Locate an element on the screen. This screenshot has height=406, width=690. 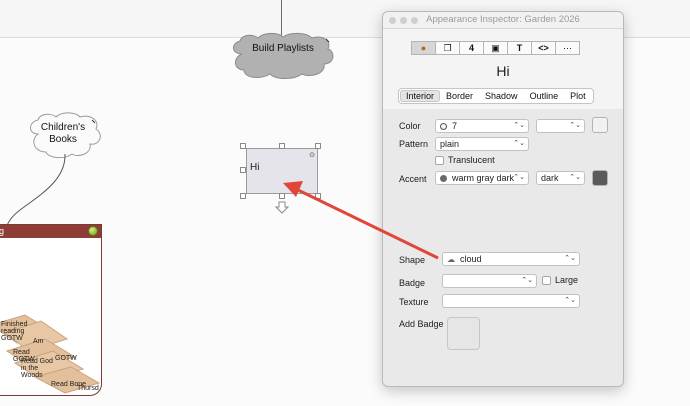
inspector-tabs: Interior Border Shadow Outline Plot is located at coordinates (496, 96).